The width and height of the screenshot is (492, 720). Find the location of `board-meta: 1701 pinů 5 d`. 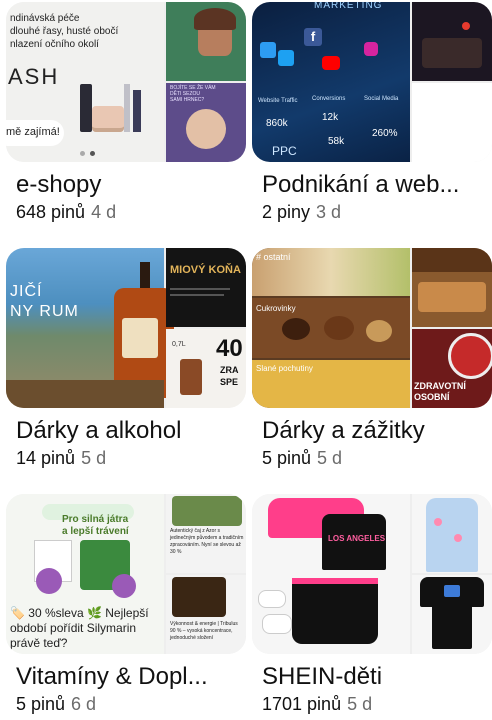

board-meta: 1701 pinů 5 d is located at coordinates (317, 704).